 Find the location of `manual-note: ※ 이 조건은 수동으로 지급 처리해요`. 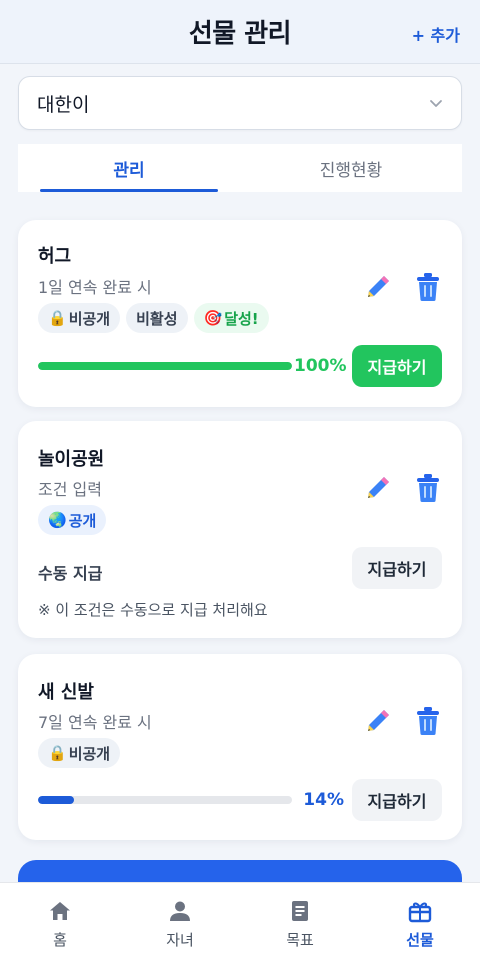

manual-note: ※ 이 조건은 수동으로 지급 처리해요 is located at coordinates (153, 610).